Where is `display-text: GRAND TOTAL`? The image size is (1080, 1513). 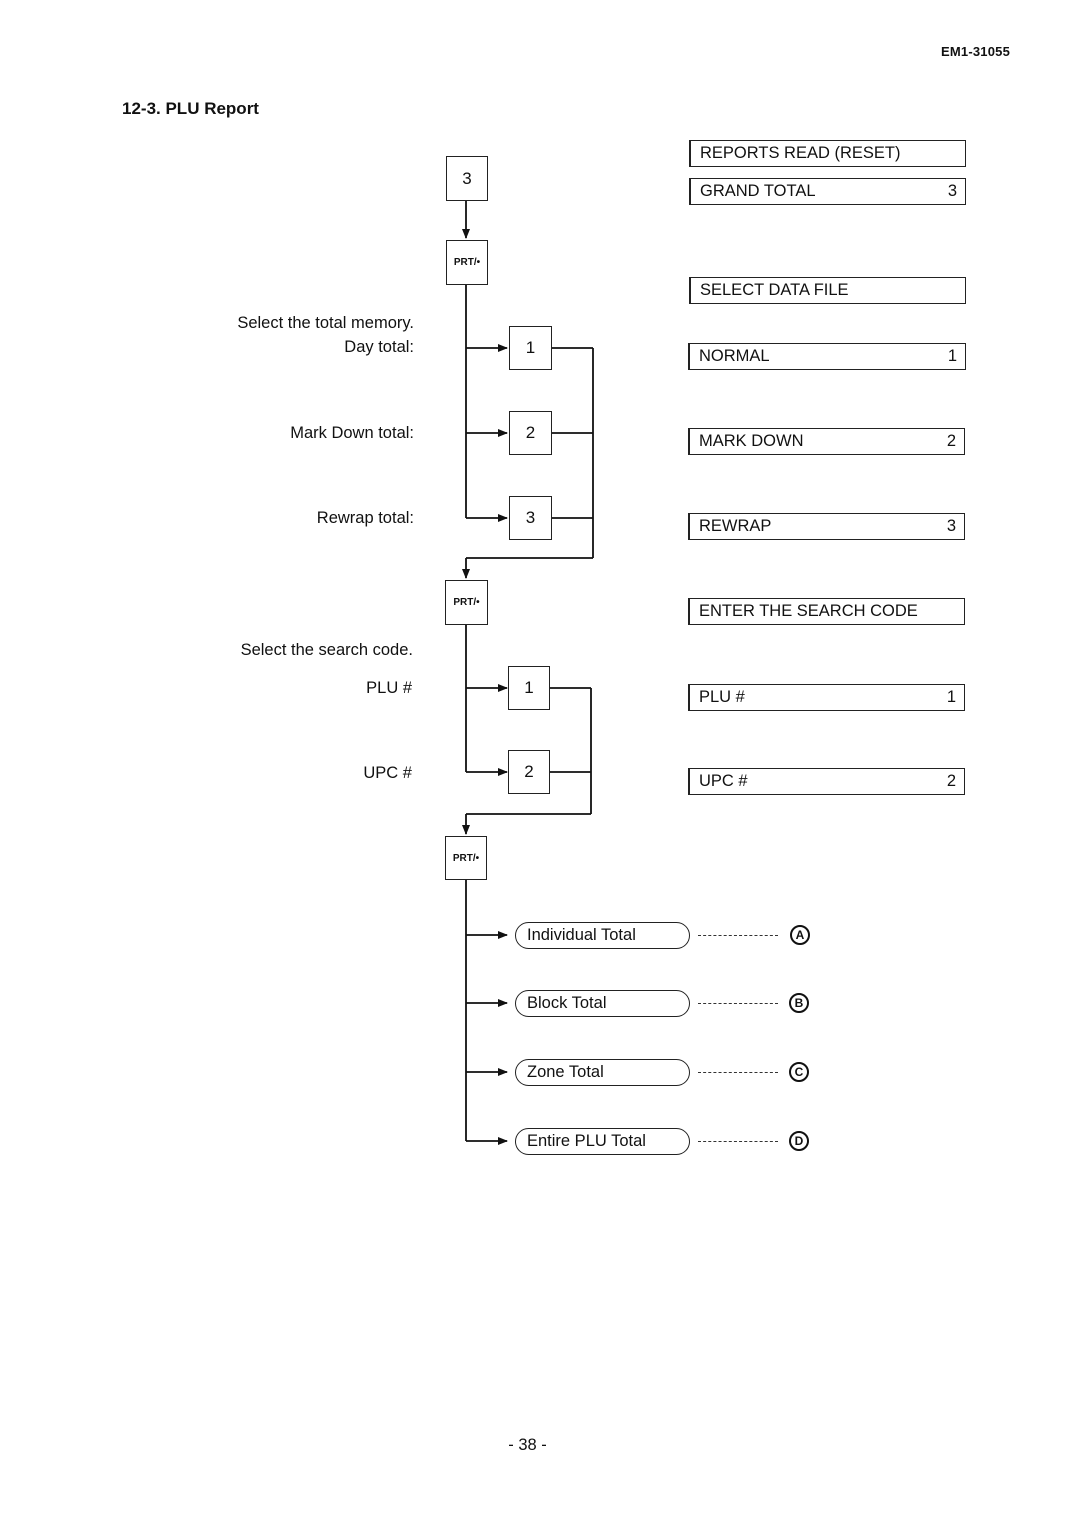 display-text: GRAND TOTAL is located at coordinates (758, 191).